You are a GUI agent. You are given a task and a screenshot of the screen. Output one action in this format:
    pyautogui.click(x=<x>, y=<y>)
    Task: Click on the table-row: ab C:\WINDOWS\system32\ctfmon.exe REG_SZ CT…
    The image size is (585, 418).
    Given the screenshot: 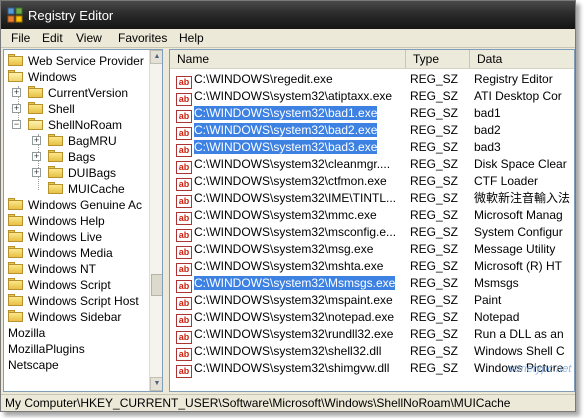 What is the action you would take?
    pyautogui.click(x=372, y=182)
    